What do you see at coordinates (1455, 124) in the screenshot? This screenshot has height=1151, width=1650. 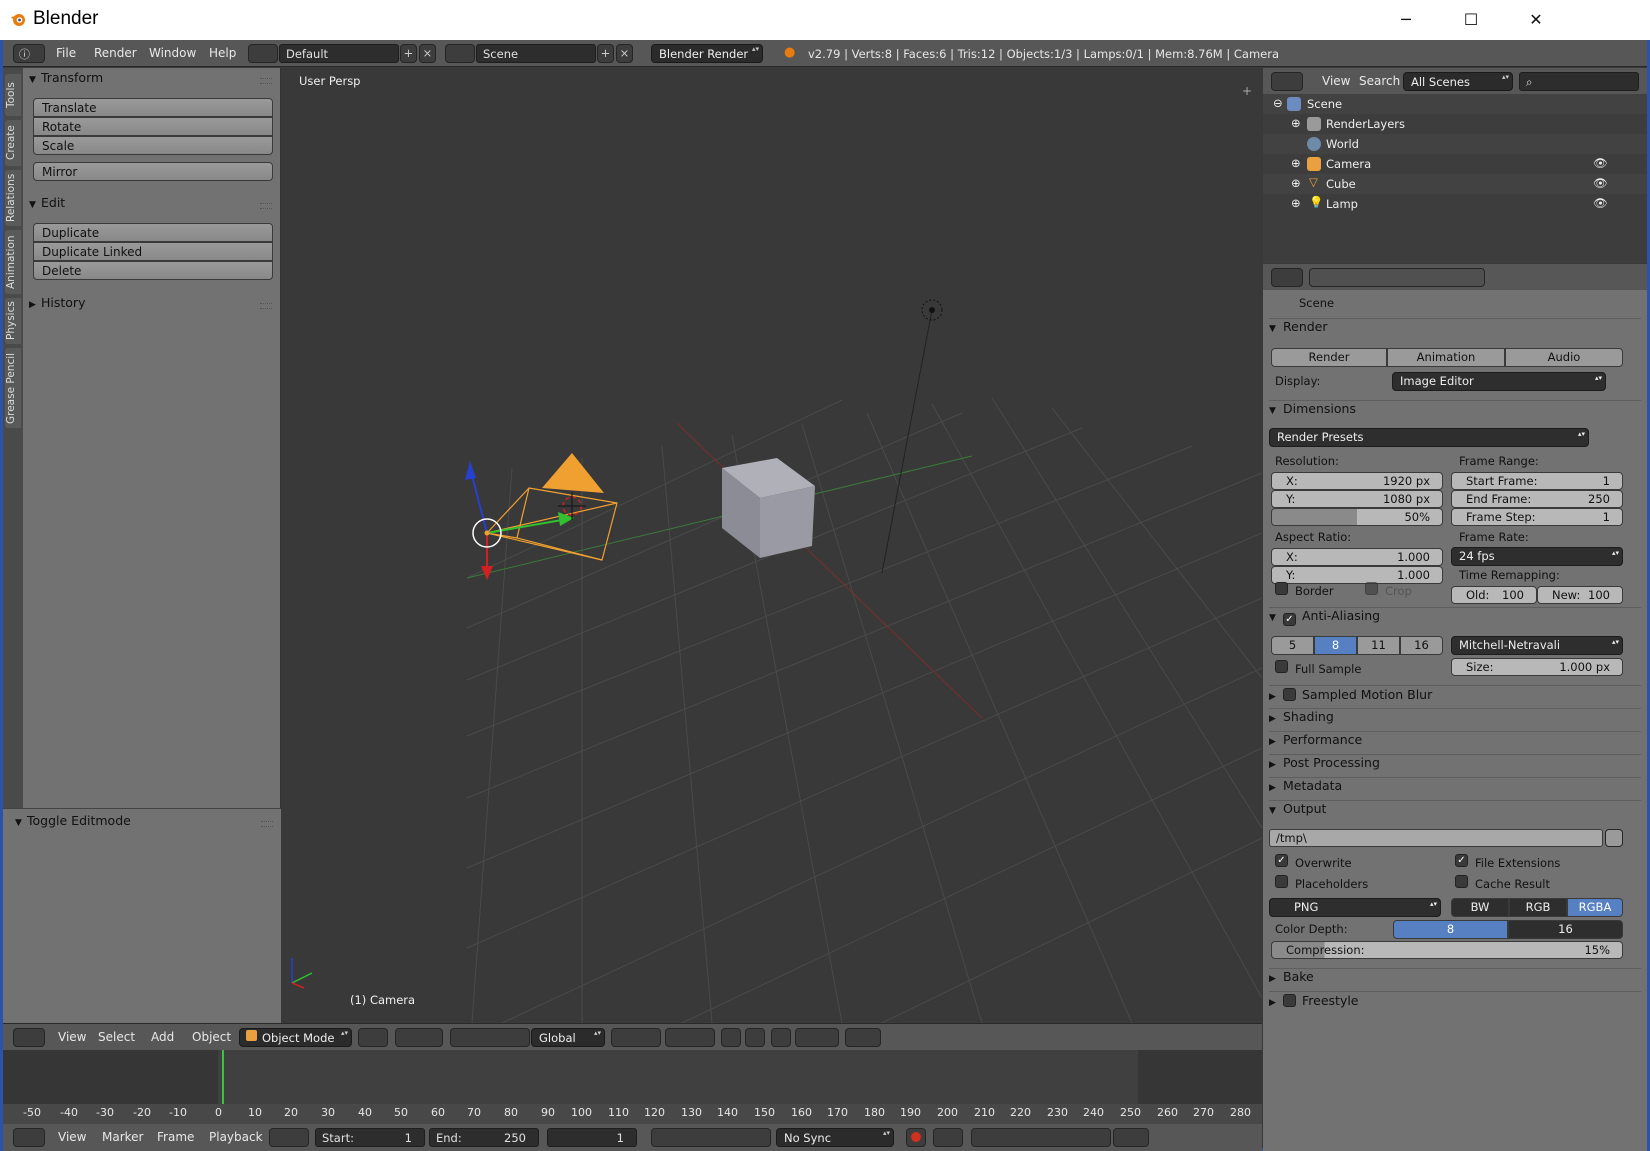 I see `outliner-row-renderlayers: ⊕ RenderLayers` at bounding box center [1455, 124].